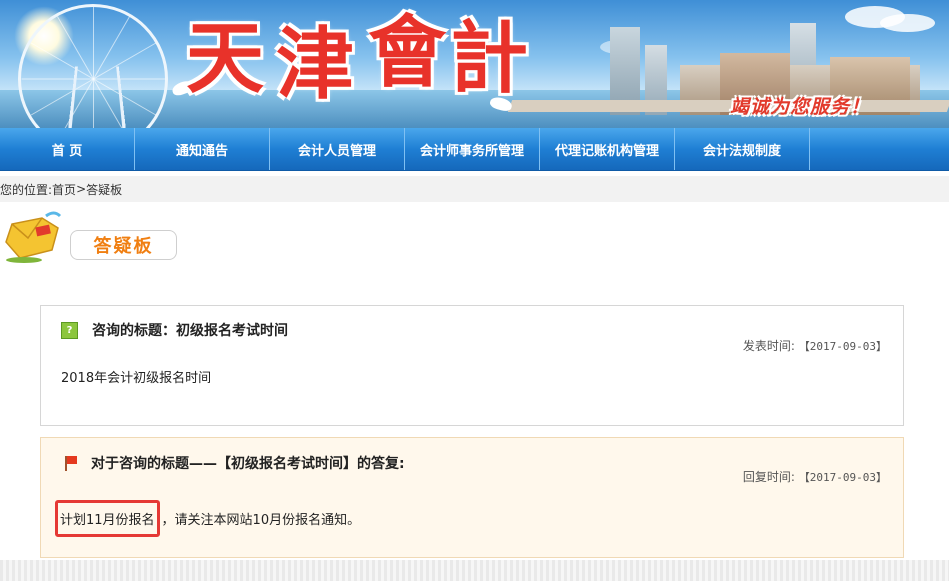 The width and height of the screenshot is (949, 581). Describe the element at coordinates (104, 189) in the screenshot. I see `breadcrumb-current: 答疑板` at that location.